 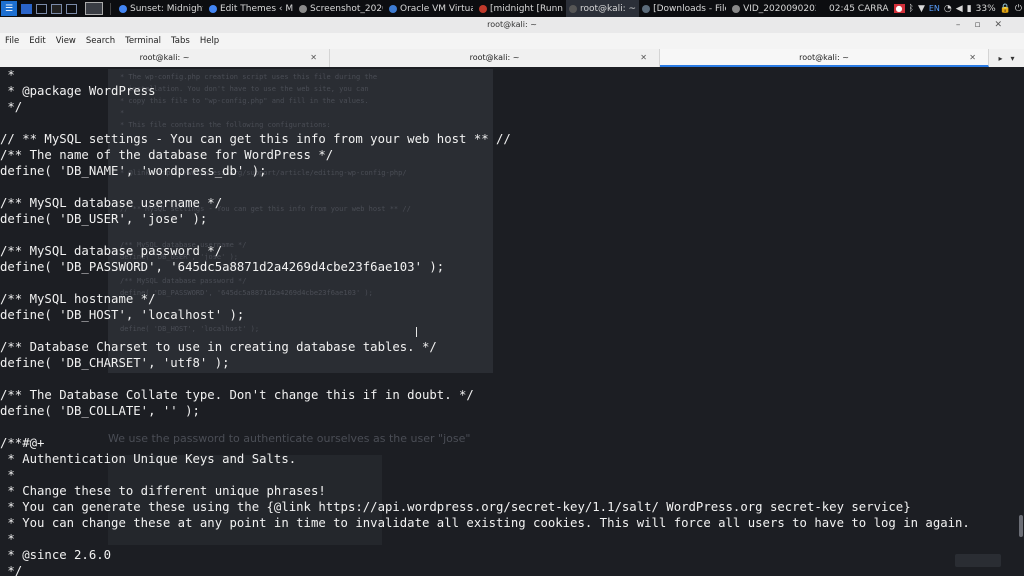 What do you see at coordinates (111, 251) in the screenshot?
I see `terminal-line: /** MySQL database password */` at bounding box center [111, 251].